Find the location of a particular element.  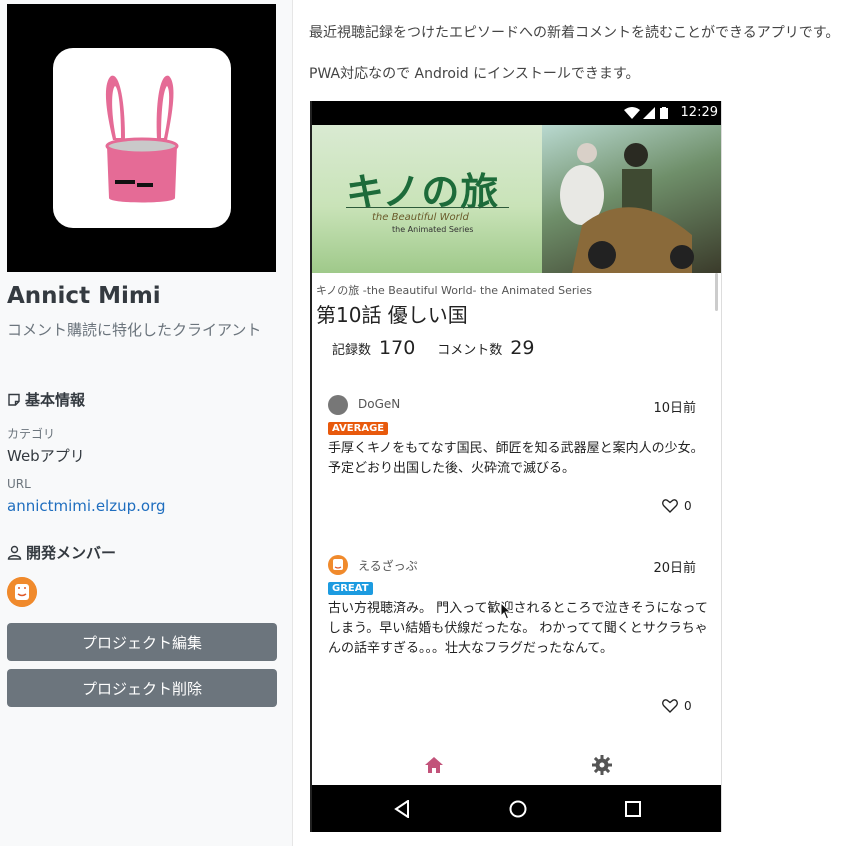

rating-badge: AVERAGE is located at coordinates (358, 428).